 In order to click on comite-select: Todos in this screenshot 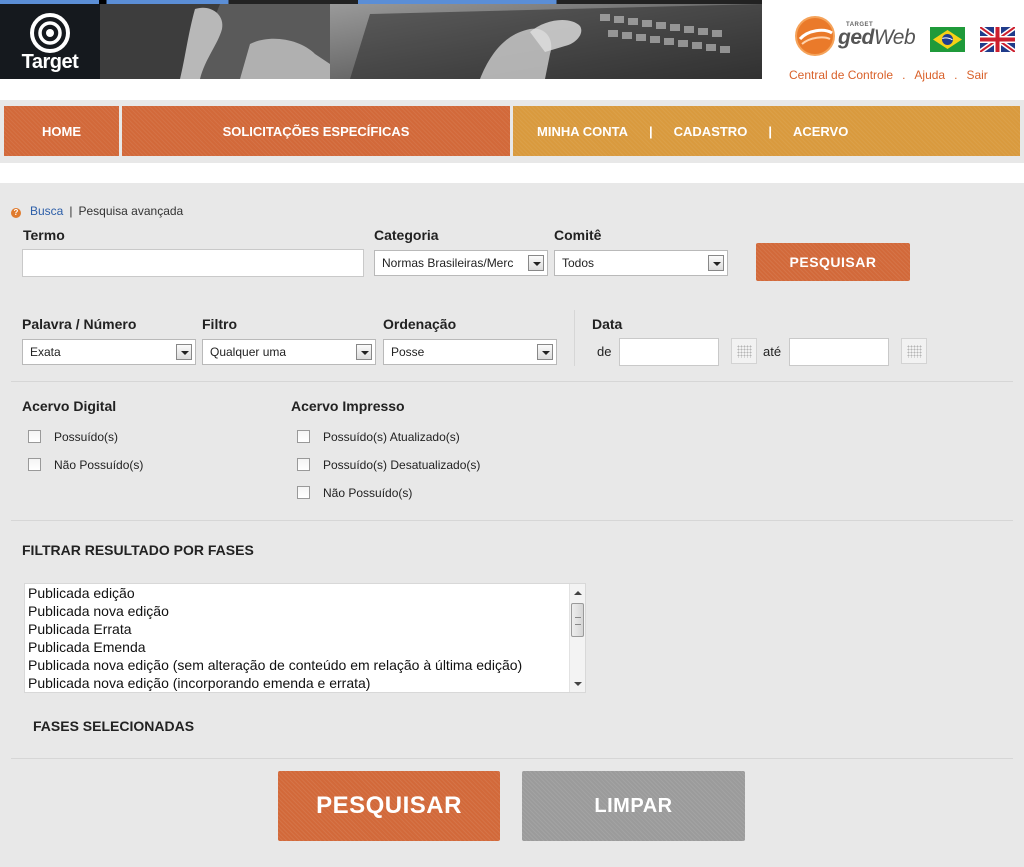, I will do `click(641, 263)`.